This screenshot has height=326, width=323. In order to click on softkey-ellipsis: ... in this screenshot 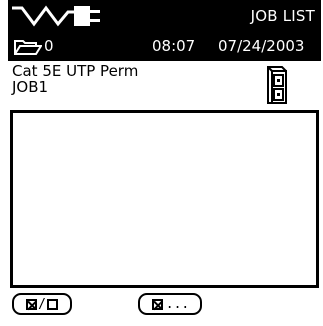, I will do `click(177, 304)`.